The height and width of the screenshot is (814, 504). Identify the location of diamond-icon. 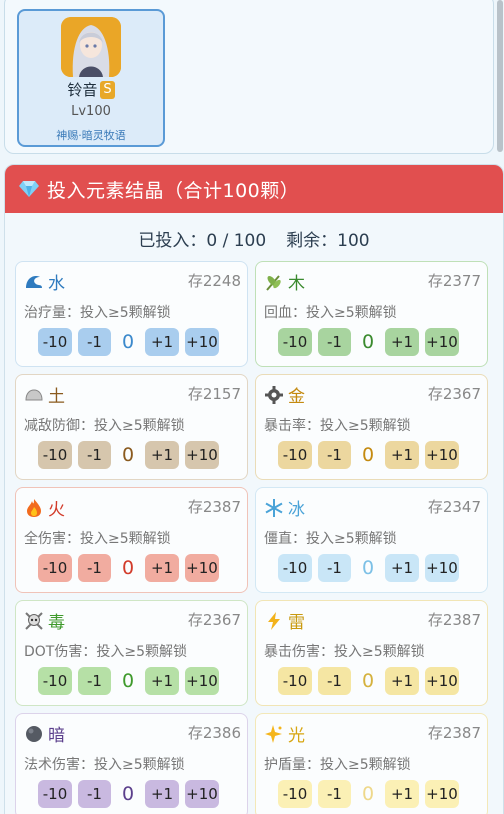
(29, 189).